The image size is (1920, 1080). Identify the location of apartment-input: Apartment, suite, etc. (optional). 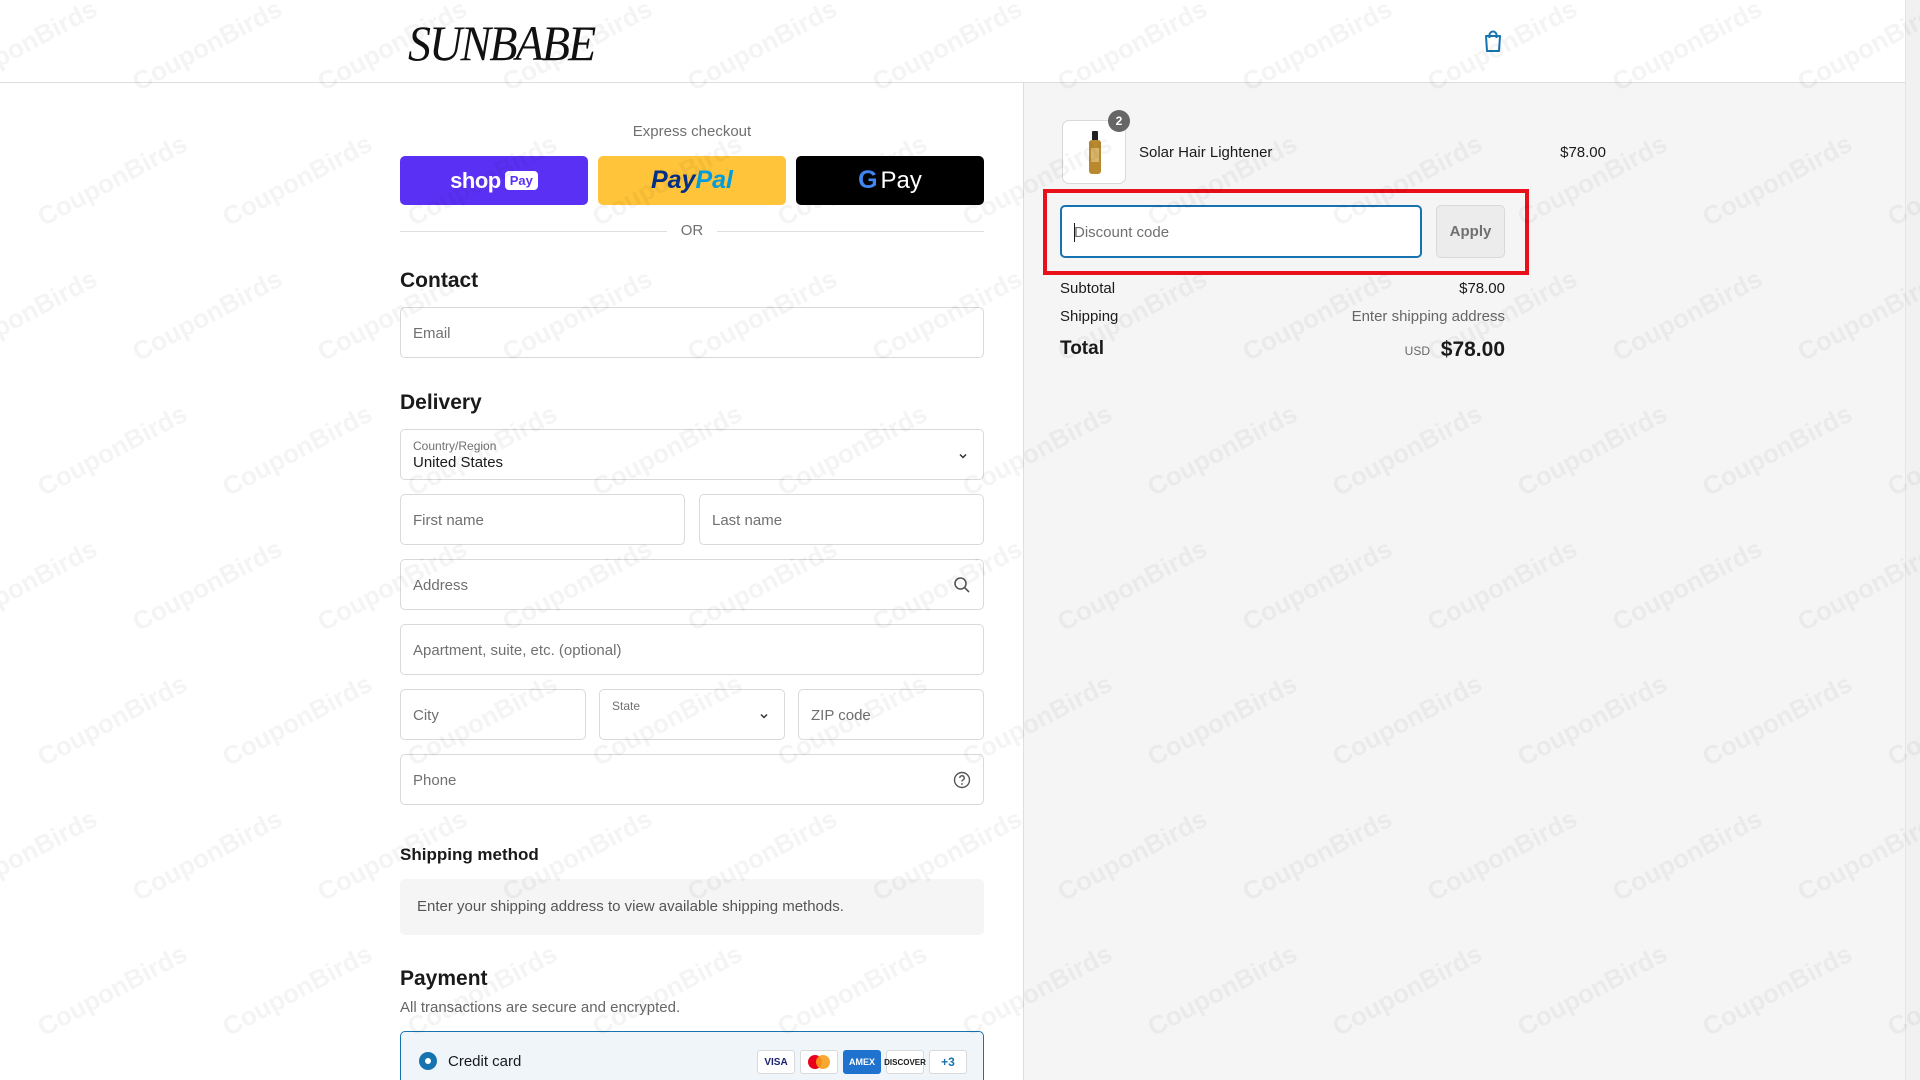
(692, 649).